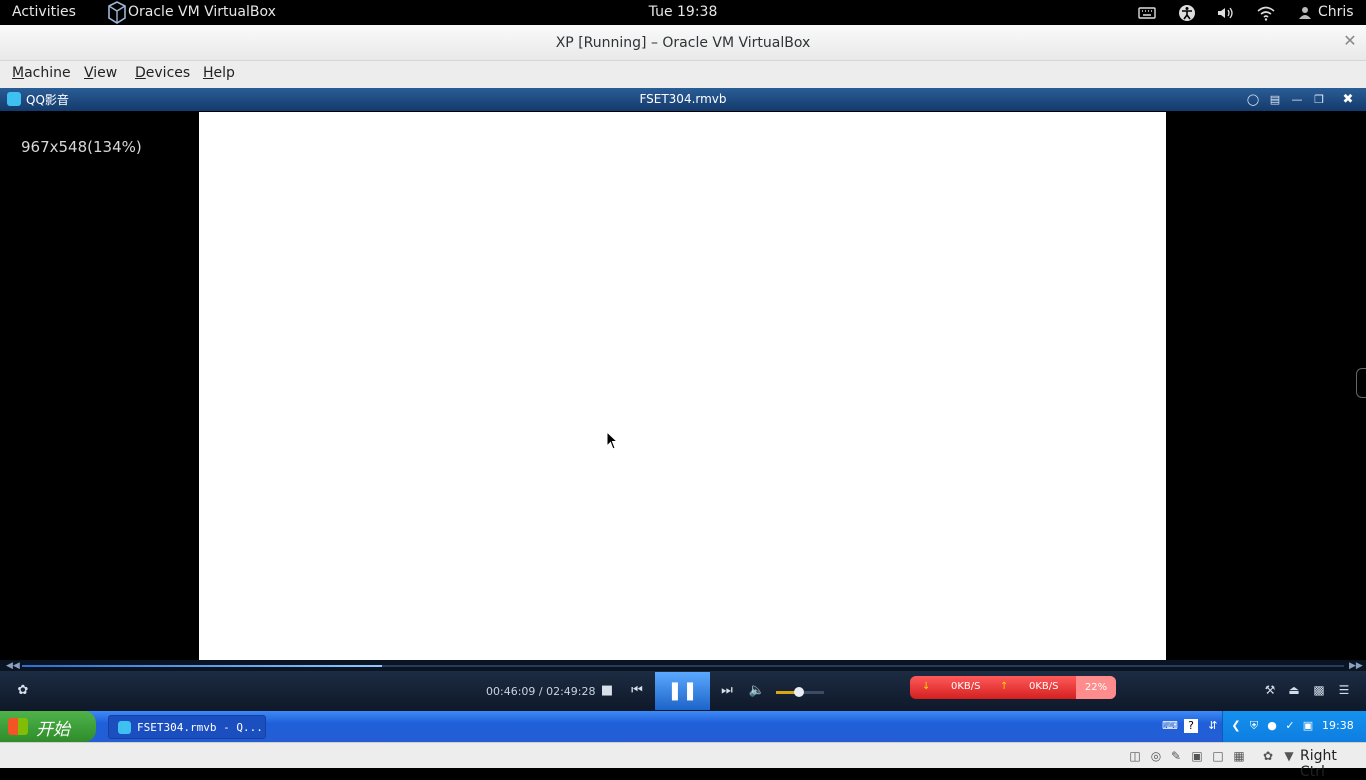 The height and width of the screenshot is (780, 1366). I want to click on close-icon: ✖, so click(1348, 99).